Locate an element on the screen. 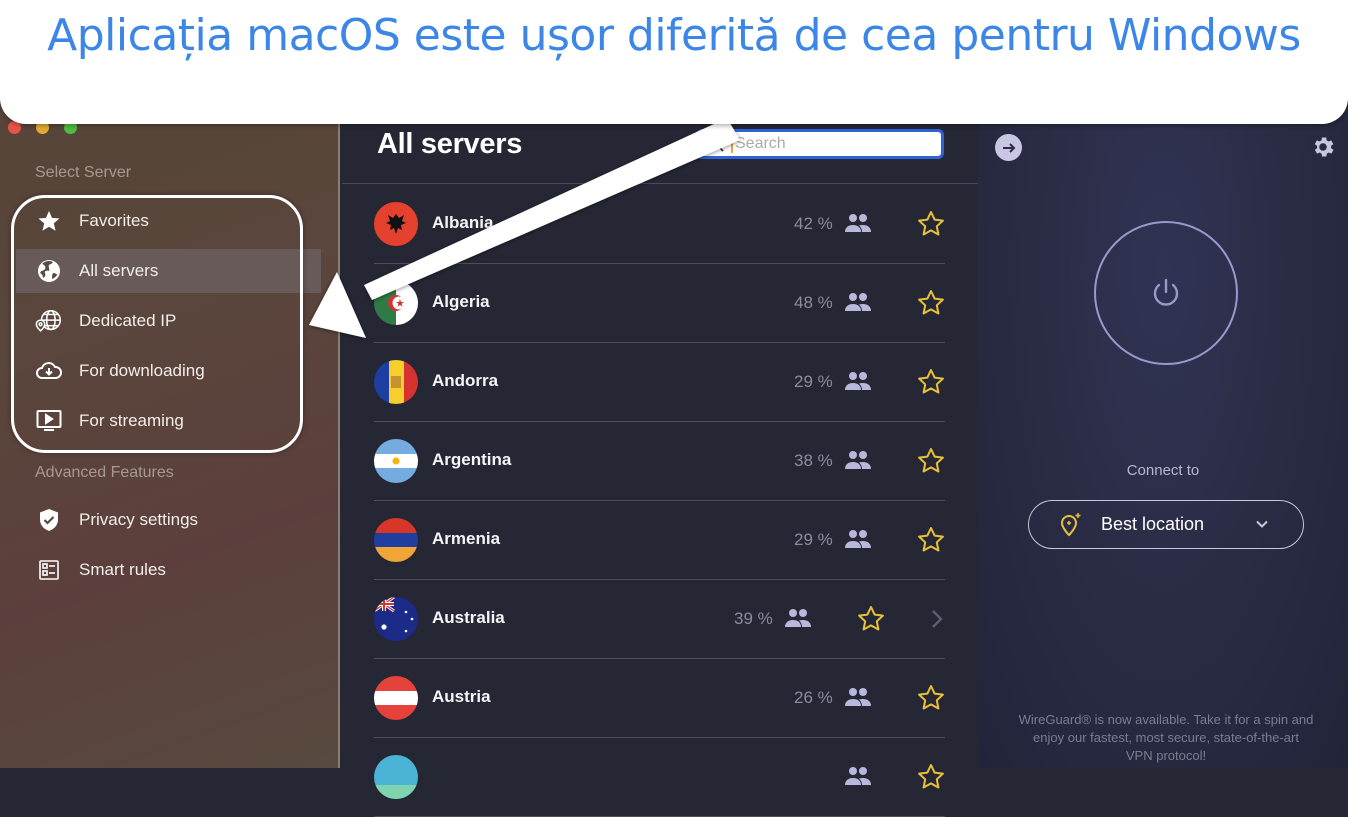 The width and height of the screenshot is (1348, 817). sidebar-item-label: For streaming is located at coordinates (131, 420).